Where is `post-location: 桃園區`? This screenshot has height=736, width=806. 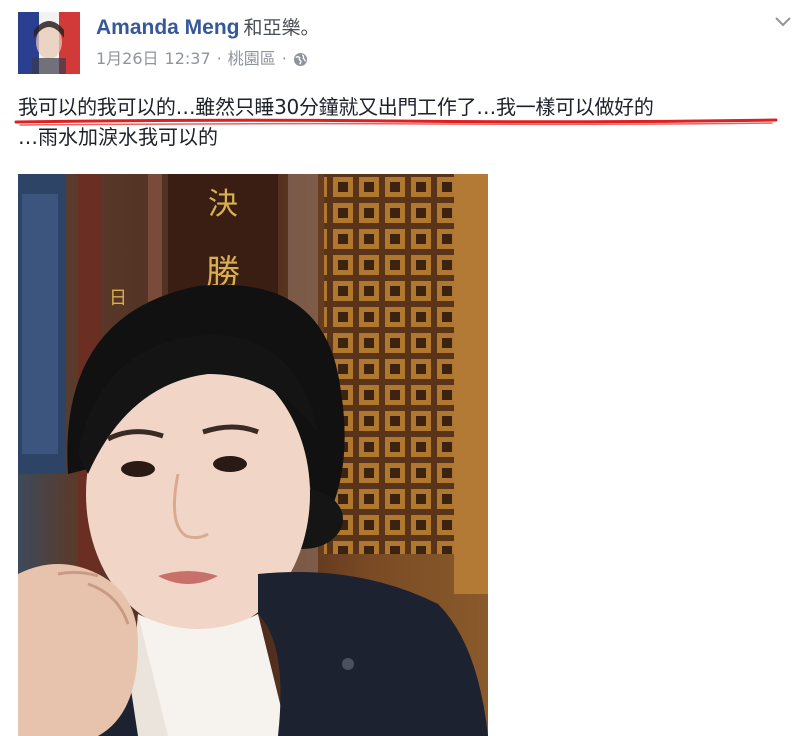 post-location: 桃園區 is located at coordinates (252, 59).